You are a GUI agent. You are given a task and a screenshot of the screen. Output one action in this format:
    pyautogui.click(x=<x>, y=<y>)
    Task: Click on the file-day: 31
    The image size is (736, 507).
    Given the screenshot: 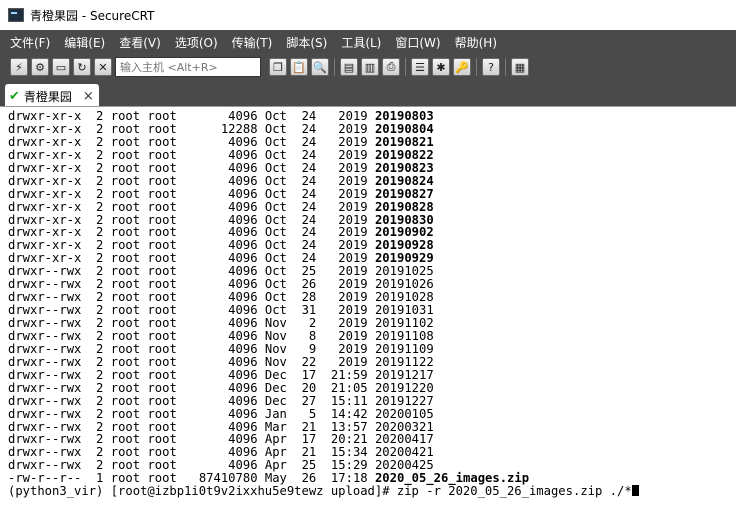 What is the action you would take?
    pyautogui.click(x=305, y=310)
    